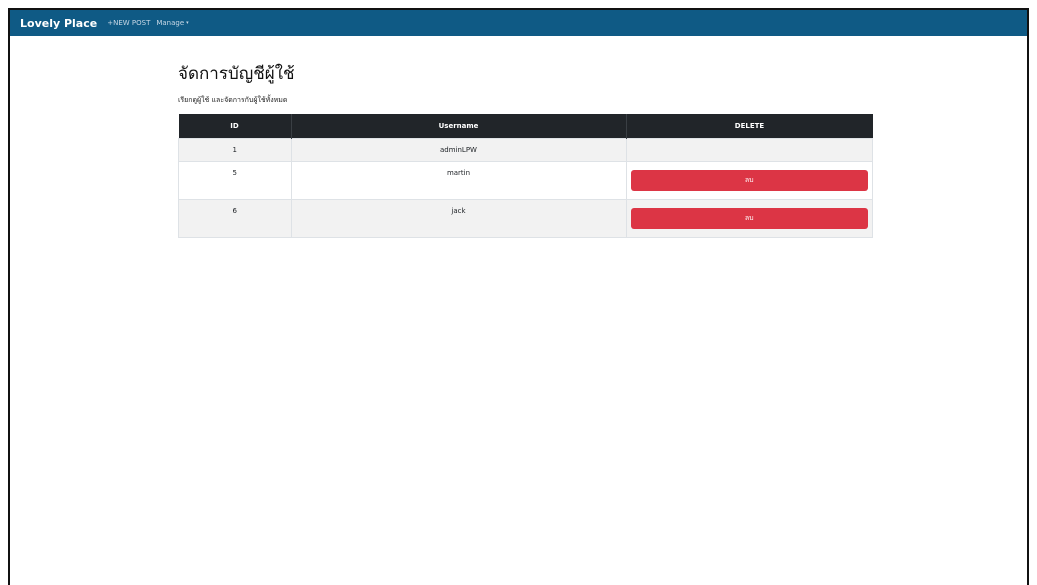 This screenshot has height=585, width=1037. I want to click on brand-link: Lovely Place, so click(58, 23).